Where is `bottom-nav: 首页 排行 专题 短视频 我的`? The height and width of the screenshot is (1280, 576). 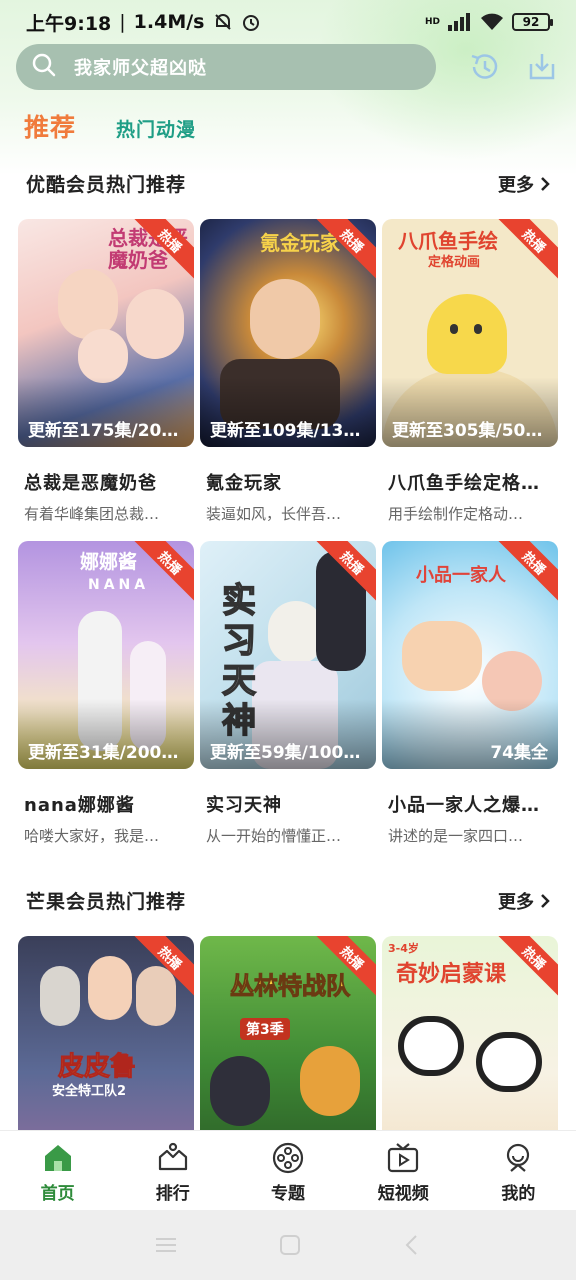 bottom-nav: 首页 排行 专题 短视频 我的 is located at coordinates (288, 1170).